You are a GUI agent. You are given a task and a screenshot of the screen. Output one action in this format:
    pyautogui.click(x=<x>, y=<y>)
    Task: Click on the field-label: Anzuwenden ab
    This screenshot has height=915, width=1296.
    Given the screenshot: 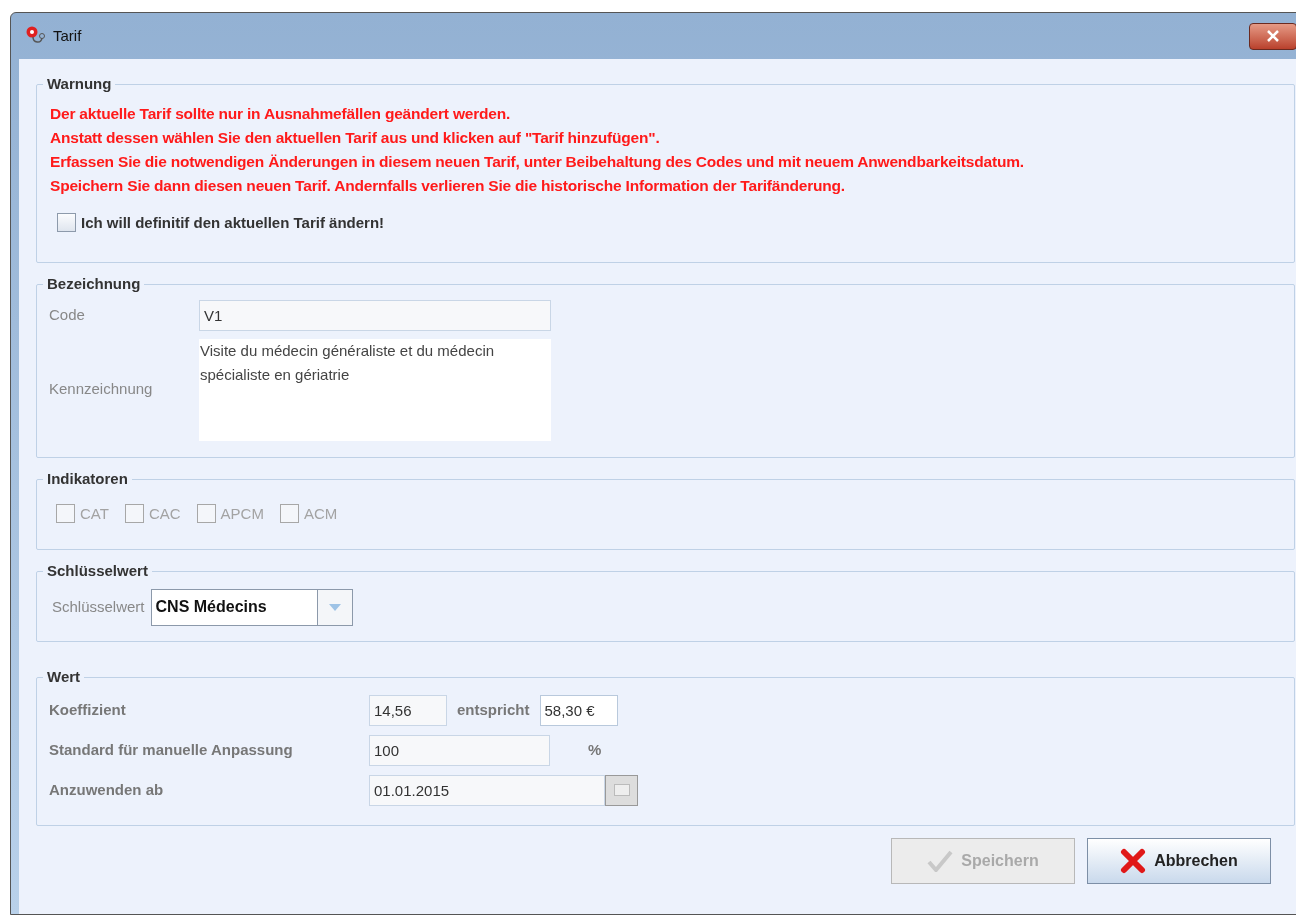 What is the action you would take?
    pyautogui.click(x=107, y=789)
    